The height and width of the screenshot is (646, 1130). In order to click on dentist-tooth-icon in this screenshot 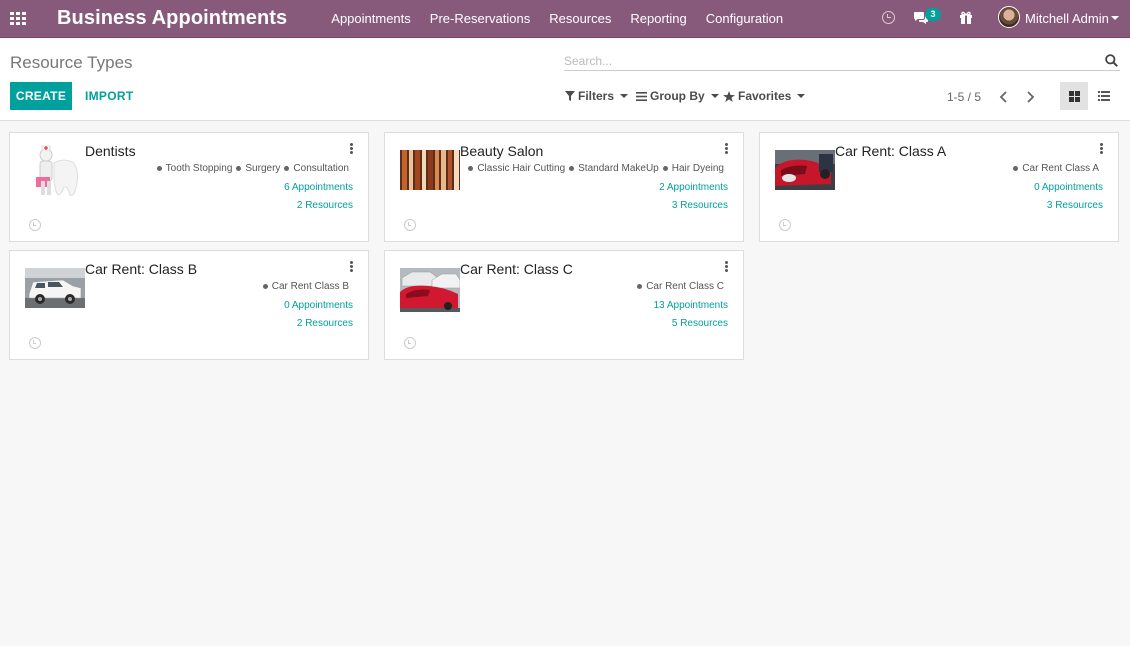, I will do `click(54, 171)`.